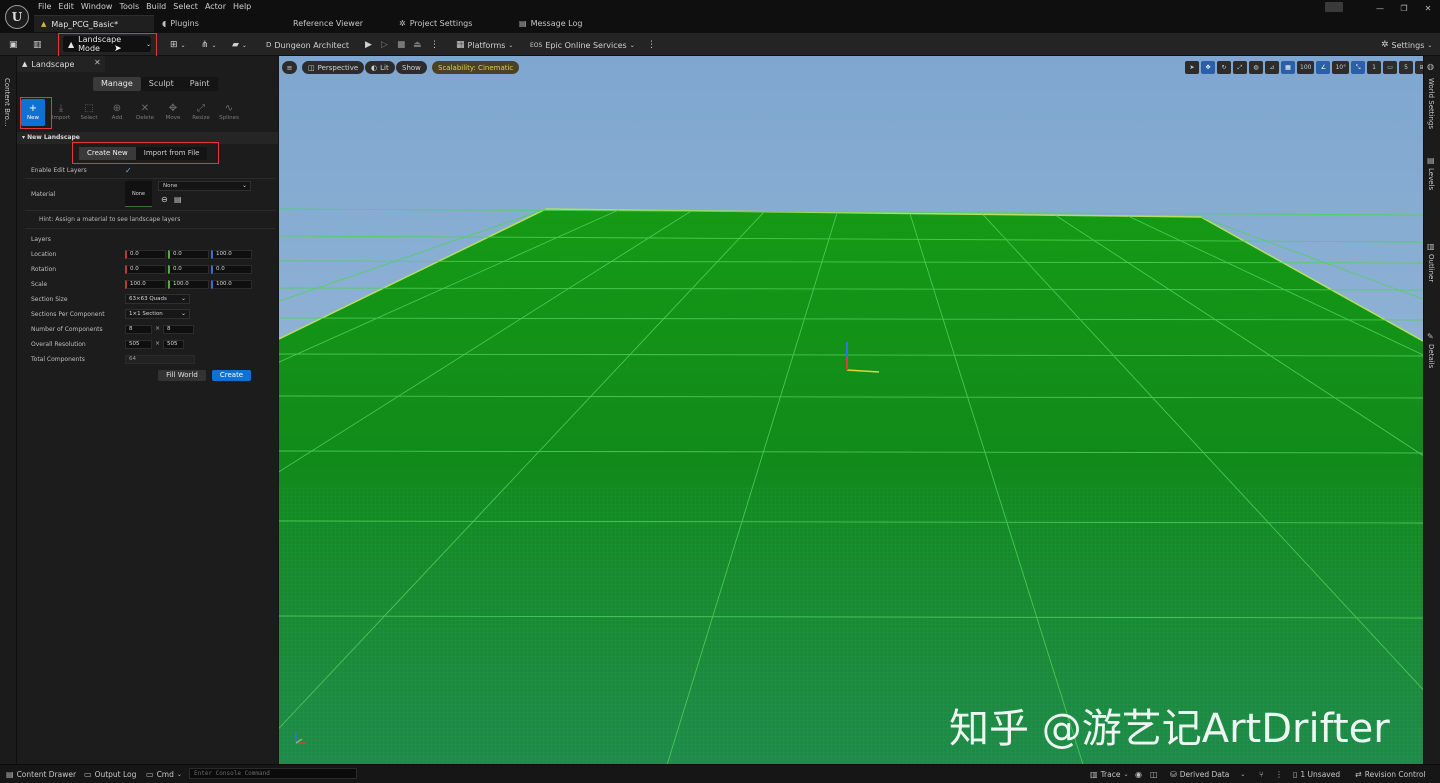 Image resolution: width=1440 pixels, height=783 pixels. I want to click on eject-button: ⏏, so click(417, 45).